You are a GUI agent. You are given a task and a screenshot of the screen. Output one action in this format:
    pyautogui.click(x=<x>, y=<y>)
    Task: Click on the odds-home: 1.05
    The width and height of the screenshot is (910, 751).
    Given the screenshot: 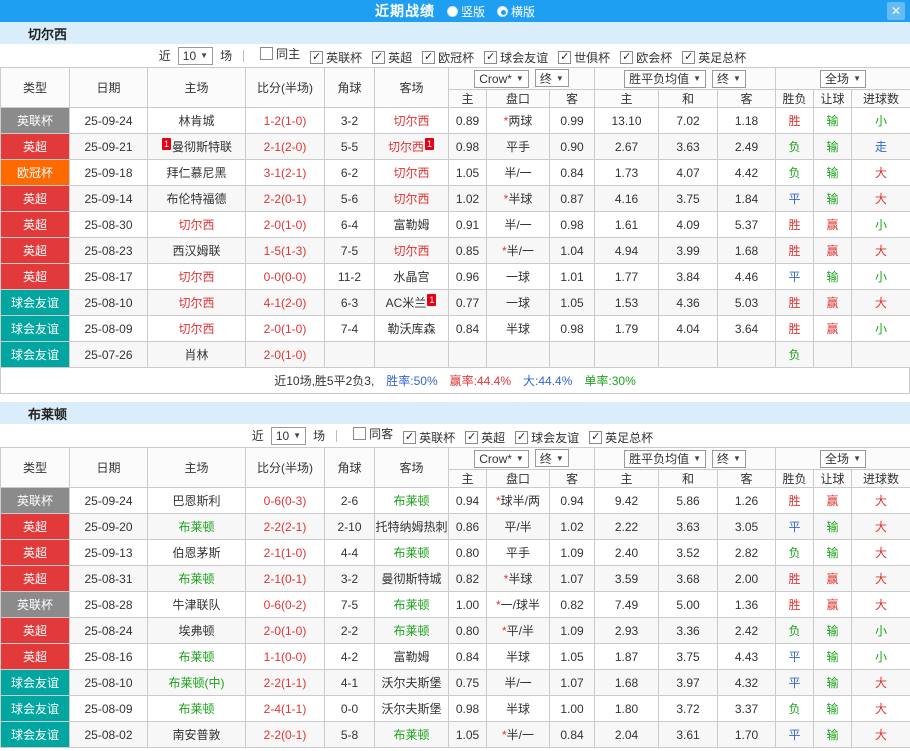 What is the action you would take?
    pyautogui.click(x=467, y=172)
    